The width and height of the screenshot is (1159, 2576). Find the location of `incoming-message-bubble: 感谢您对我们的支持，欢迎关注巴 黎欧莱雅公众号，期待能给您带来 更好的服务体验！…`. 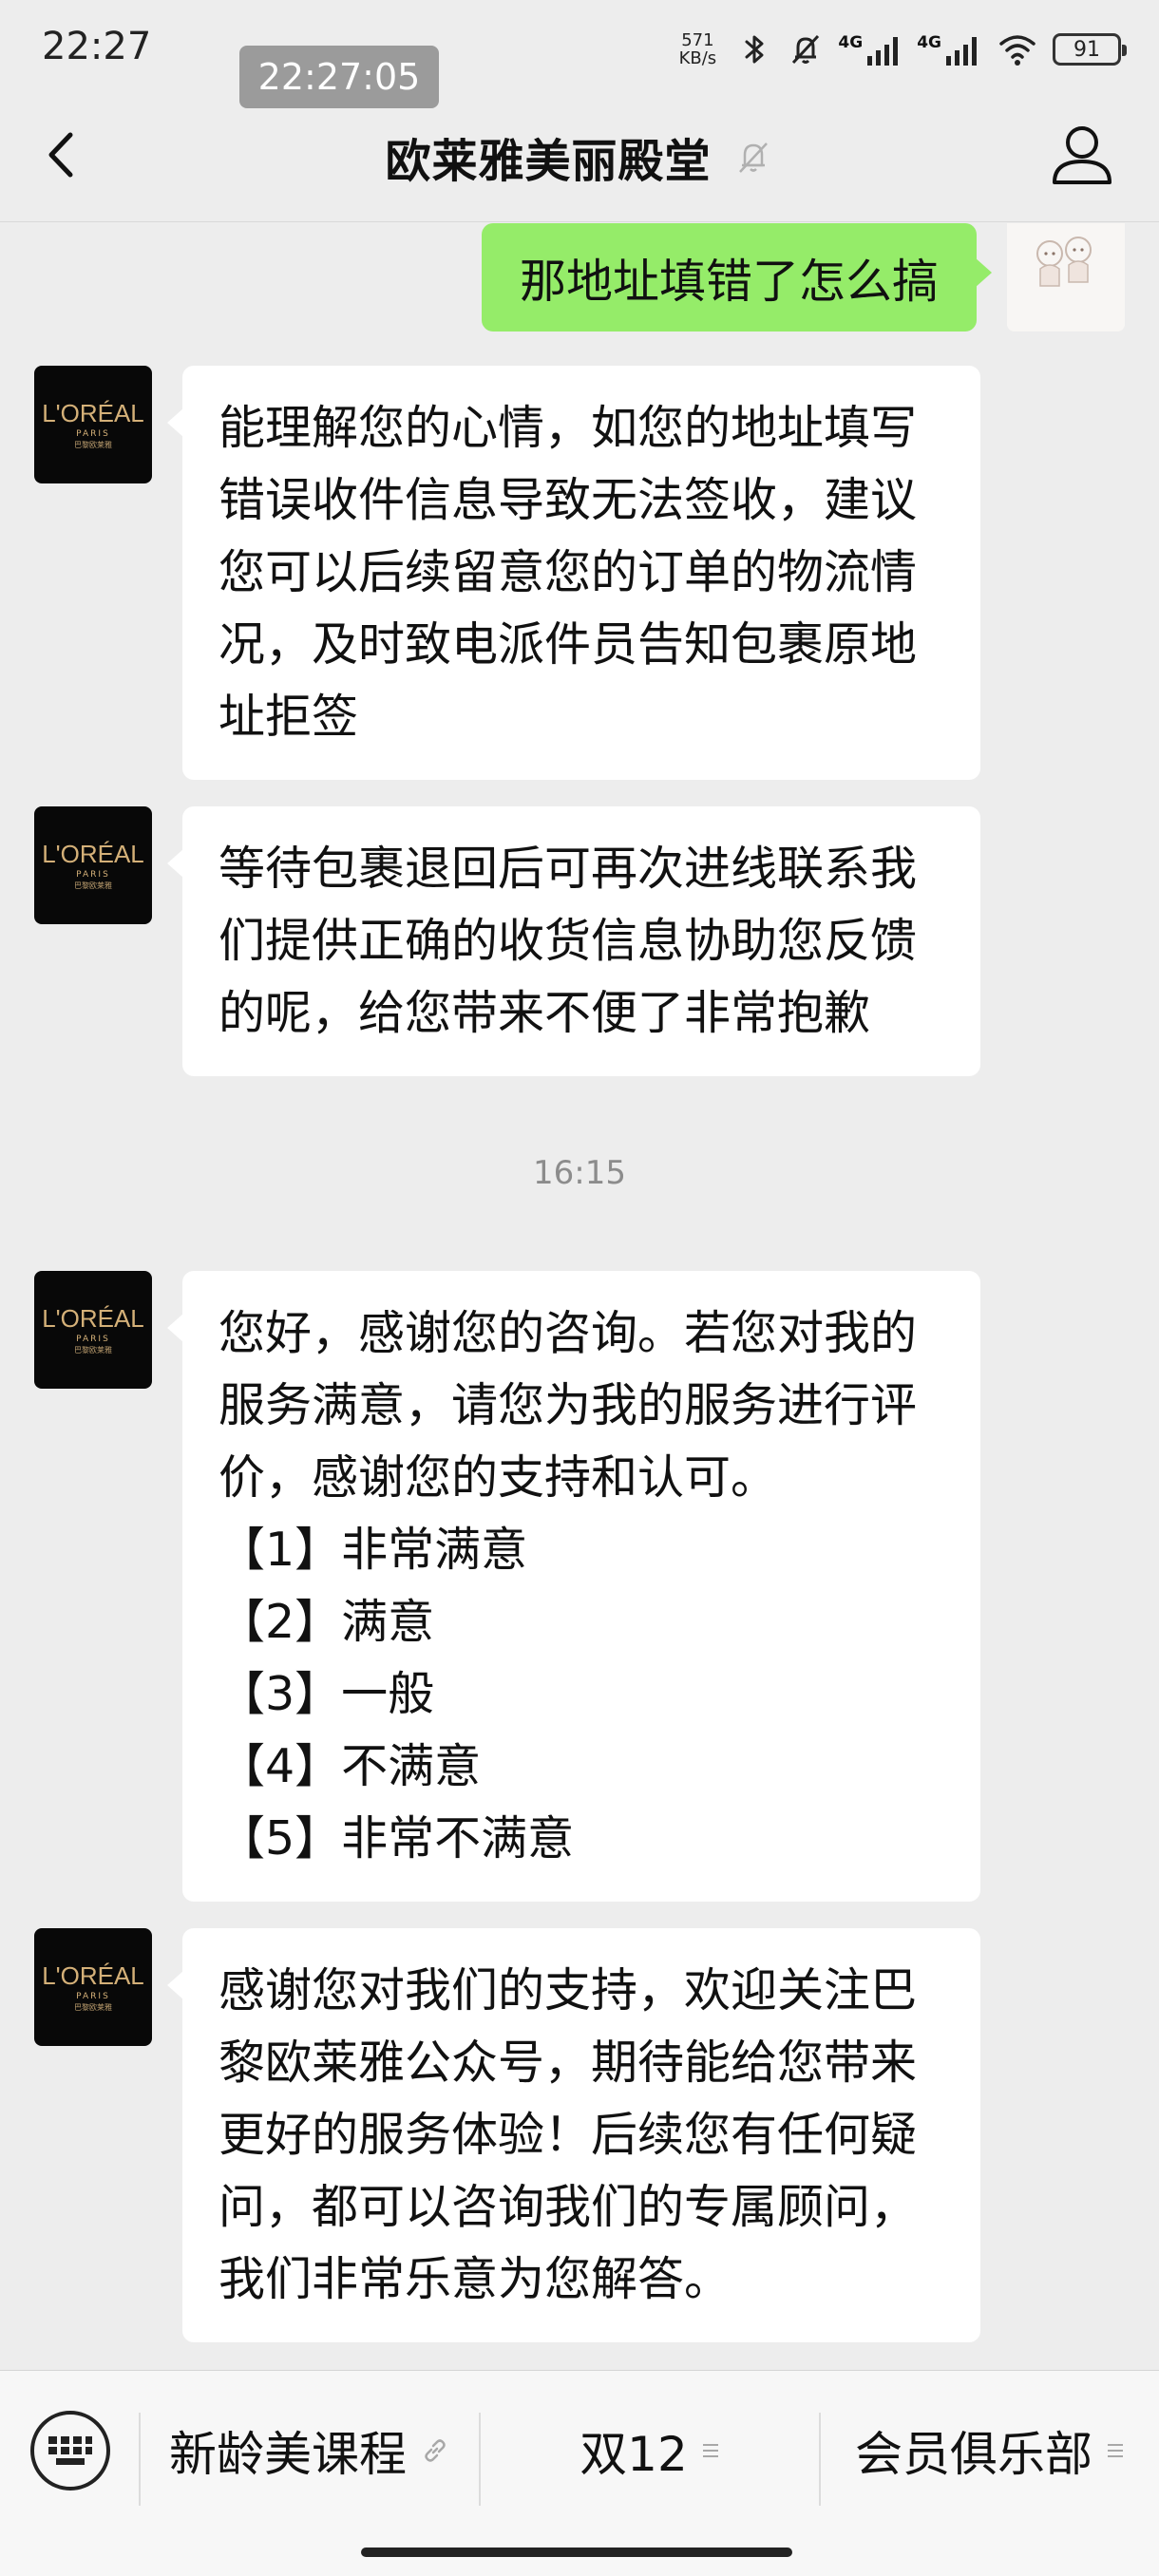

incoming-message-bubble: 感谢您对我们的支持，欢迎关注巴 黎欧莱雅公众号，期待能给您带来 更好的服务体验！… is located at coordinates (573, 2135).